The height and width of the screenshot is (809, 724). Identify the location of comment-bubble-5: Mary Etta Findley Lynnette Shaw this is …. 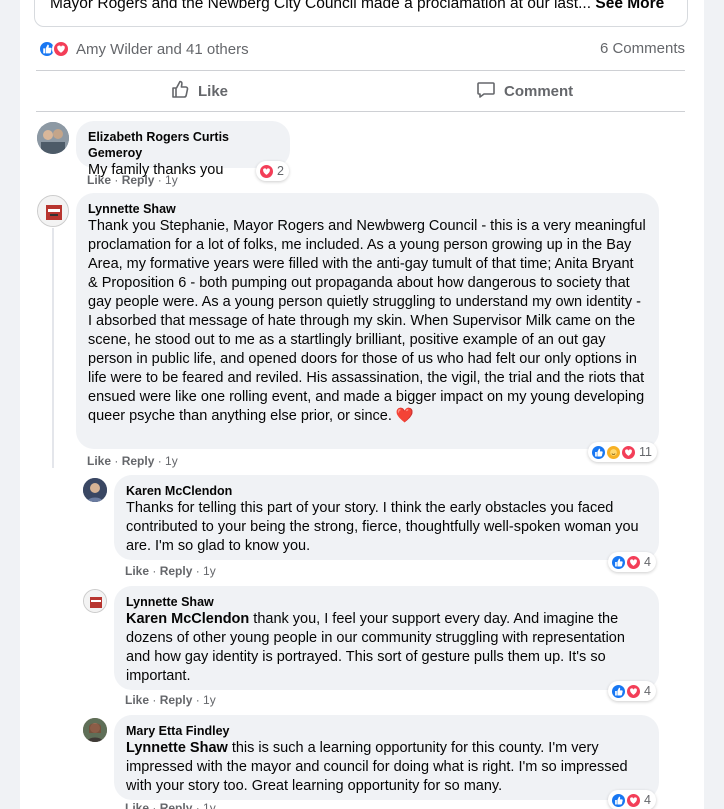
(386, 757).